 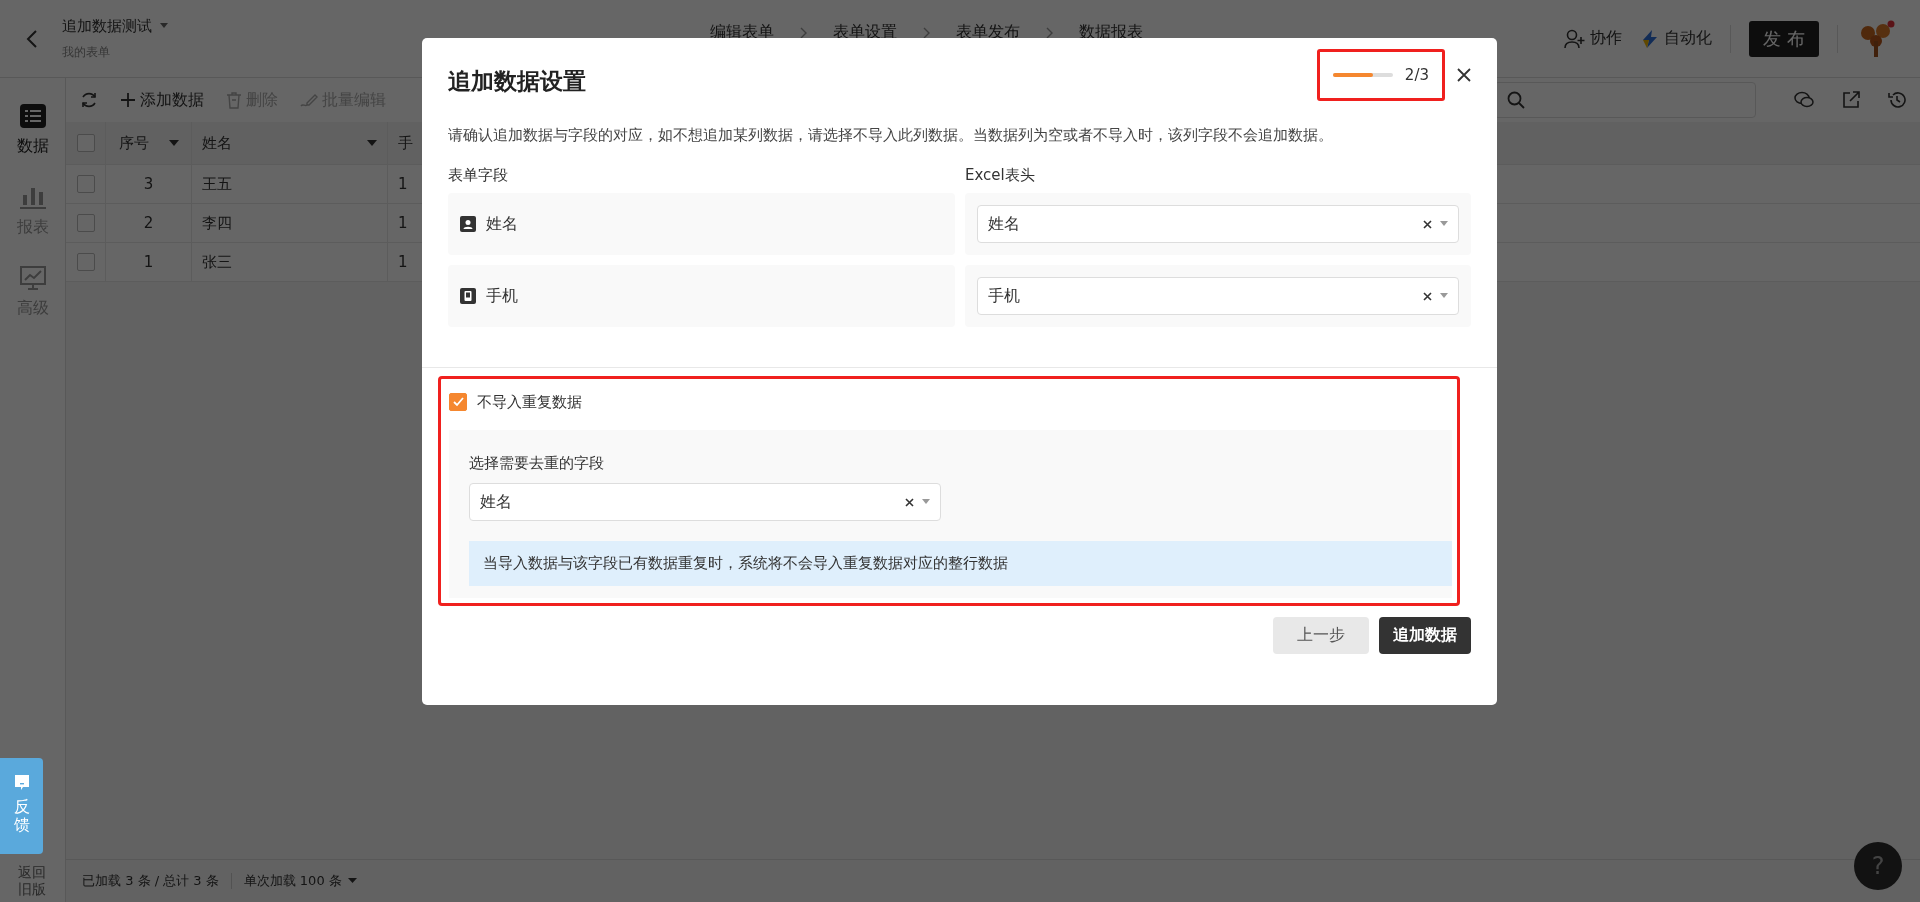 I want to click on checkbox, so click(x=458, y=402).